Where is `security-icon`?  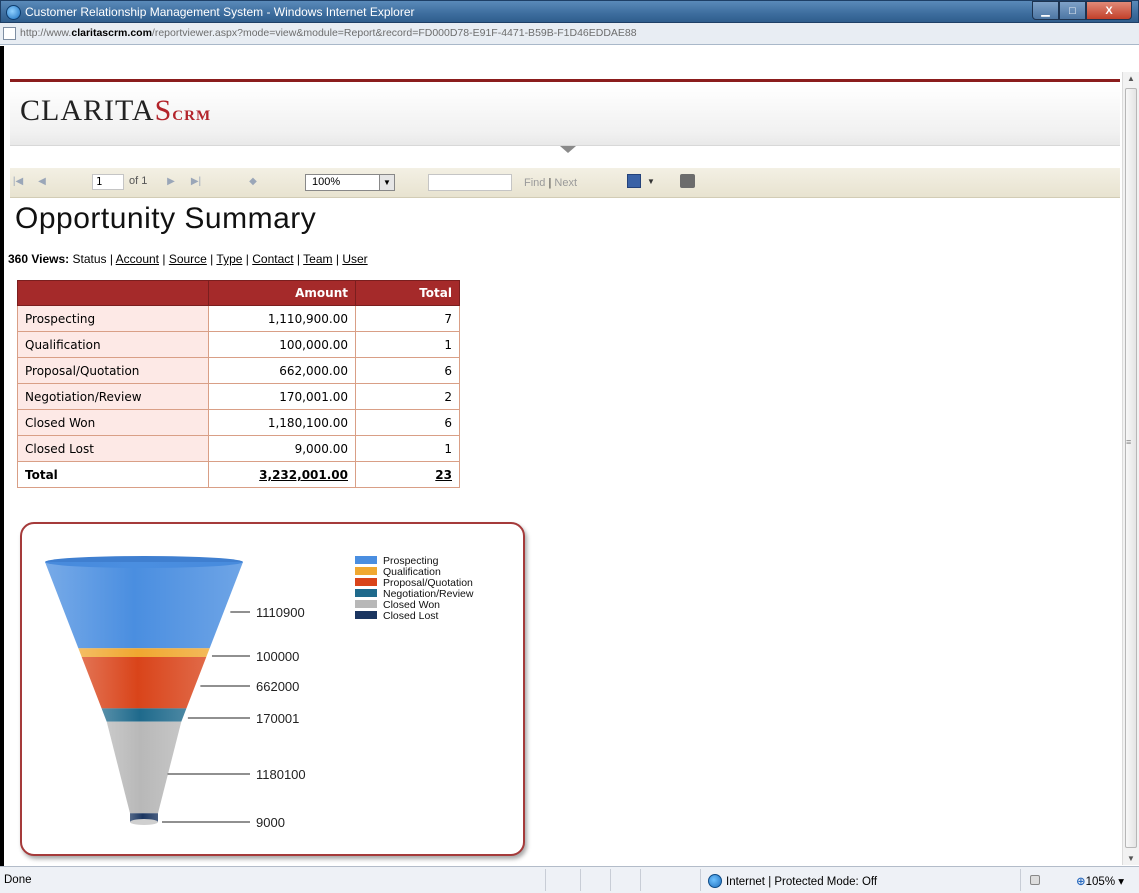
security-icon is located at coordinates (1035, 880).